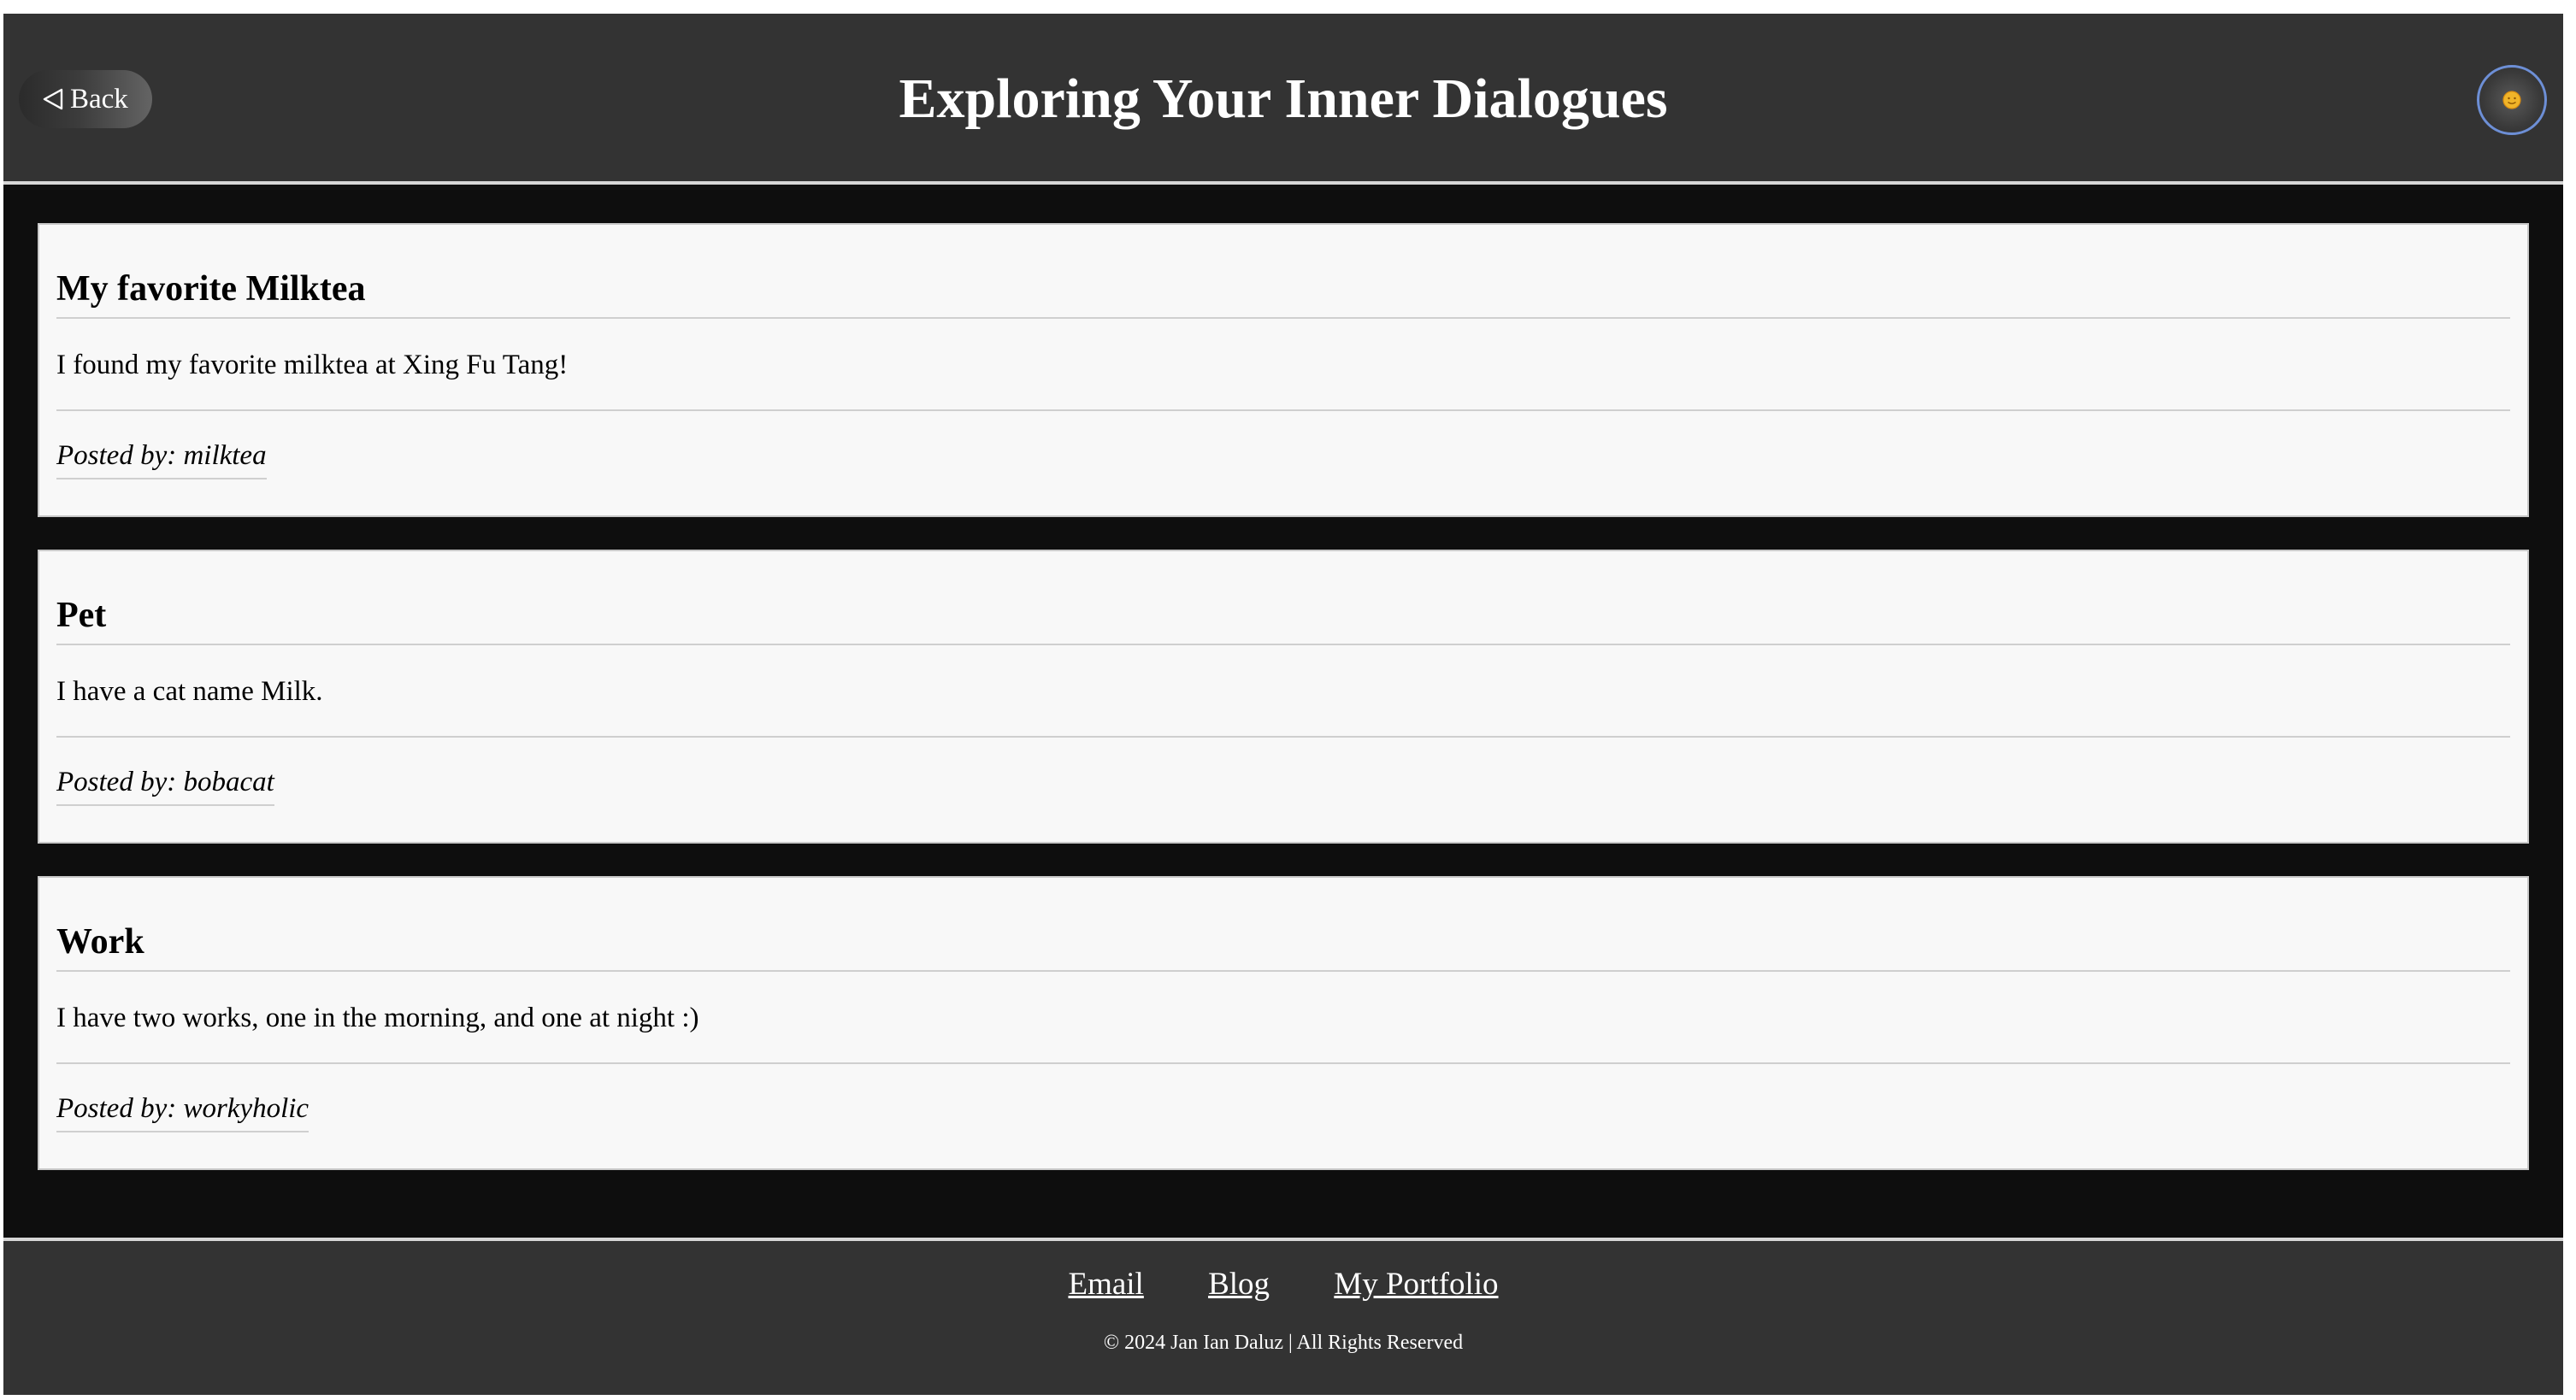 The image size is (2576, 1400). Describe the element at coordinates (165, 785) in the screenshot. I see `post-author: Posted by: bobacat` at that location.